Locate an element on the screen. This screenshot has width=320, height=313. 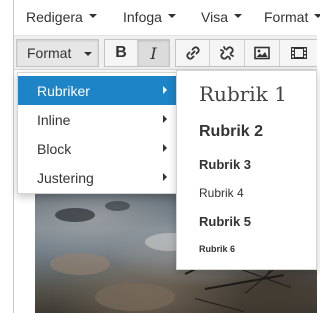
insert-group is located at coordinates (246, 53).